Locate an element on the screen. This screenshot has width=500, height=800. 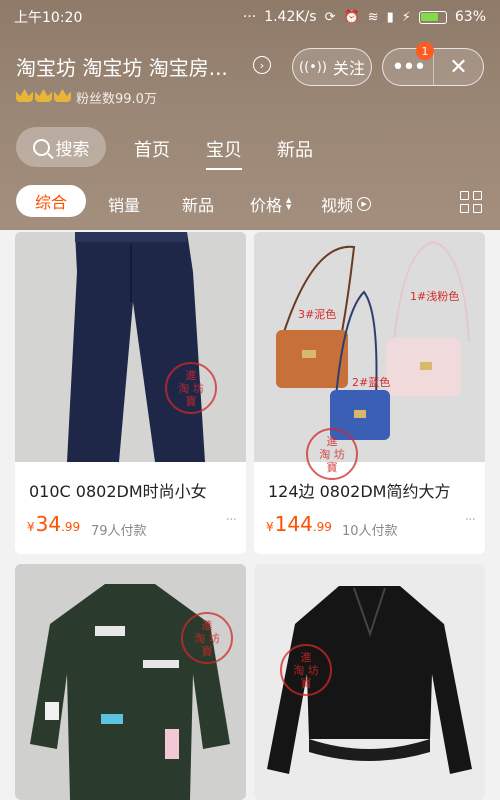
product-image: 3#泥色 1#浅粉色 2#蓝色 進 淘 坊 寶 is located at coordinates (369, 356).